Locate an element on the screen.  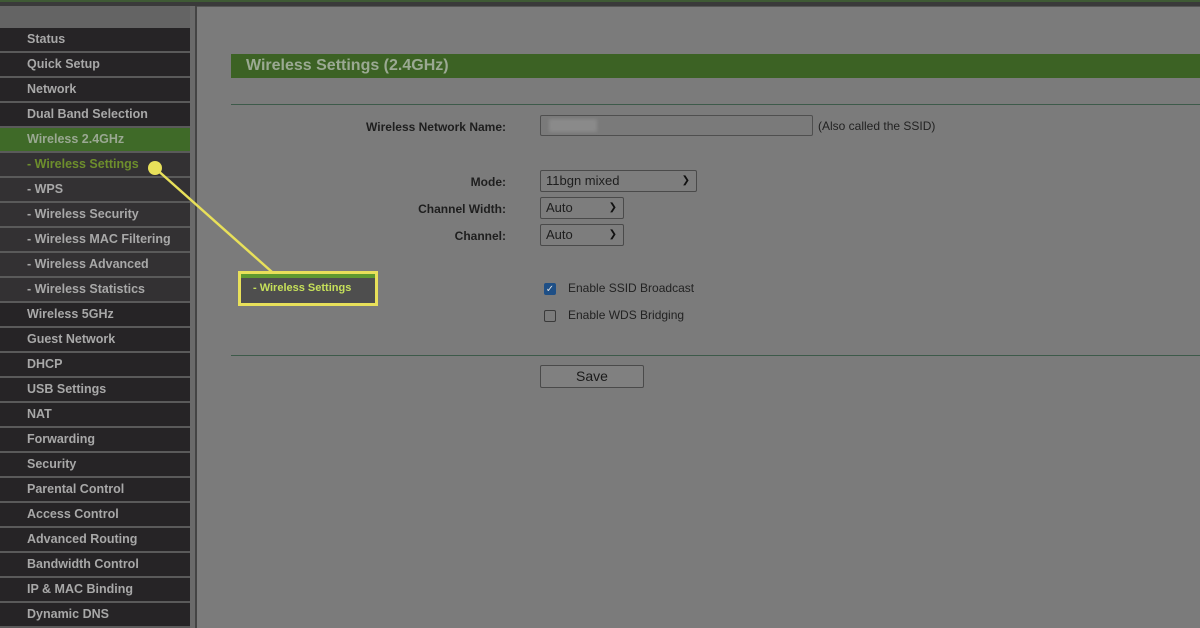
sidebar-item-wps: - WPS is located at coordinates (95, 189).